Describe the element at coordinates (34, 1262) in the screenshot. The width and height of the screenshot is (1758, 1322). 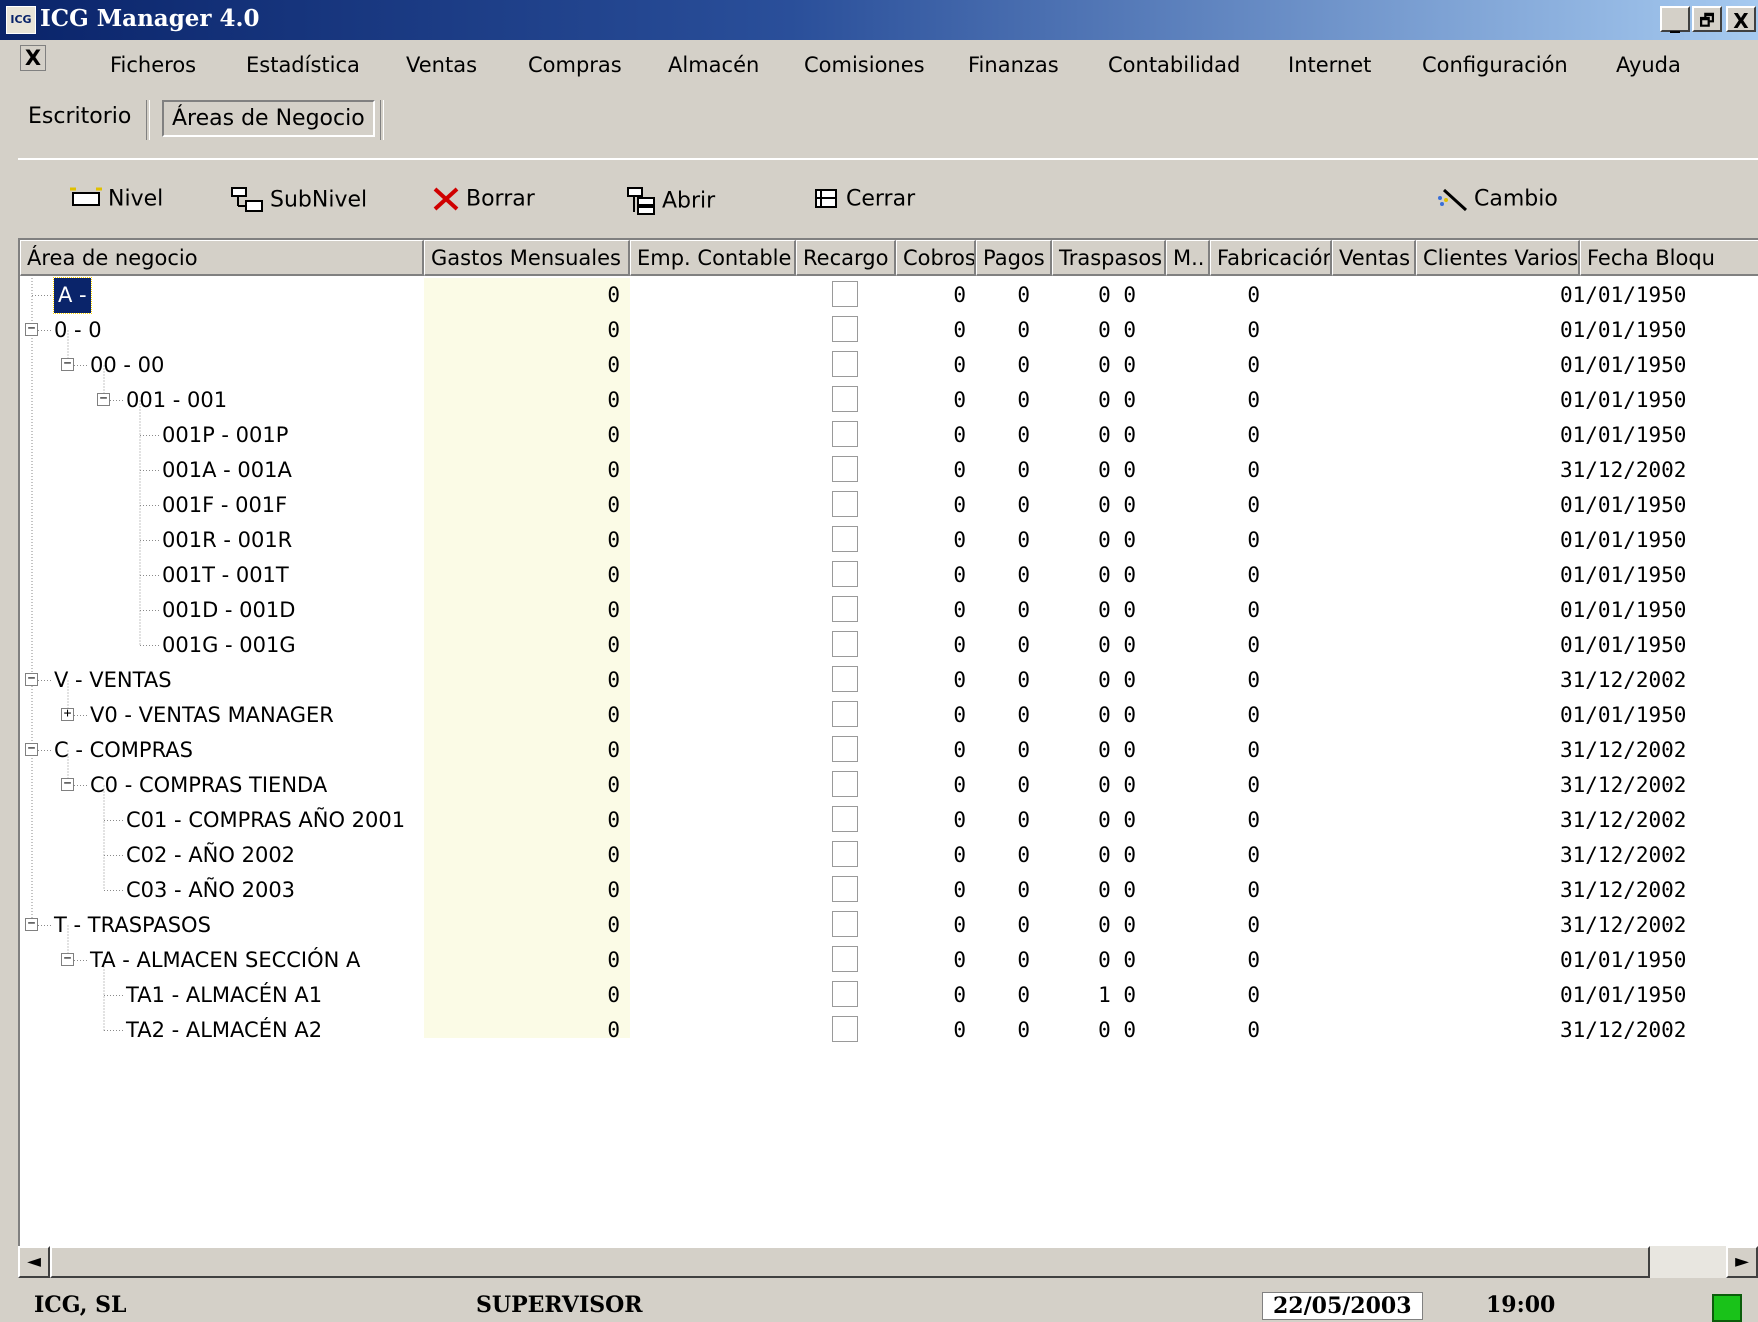
I see `scroll-left-icon: ◄` at that location.